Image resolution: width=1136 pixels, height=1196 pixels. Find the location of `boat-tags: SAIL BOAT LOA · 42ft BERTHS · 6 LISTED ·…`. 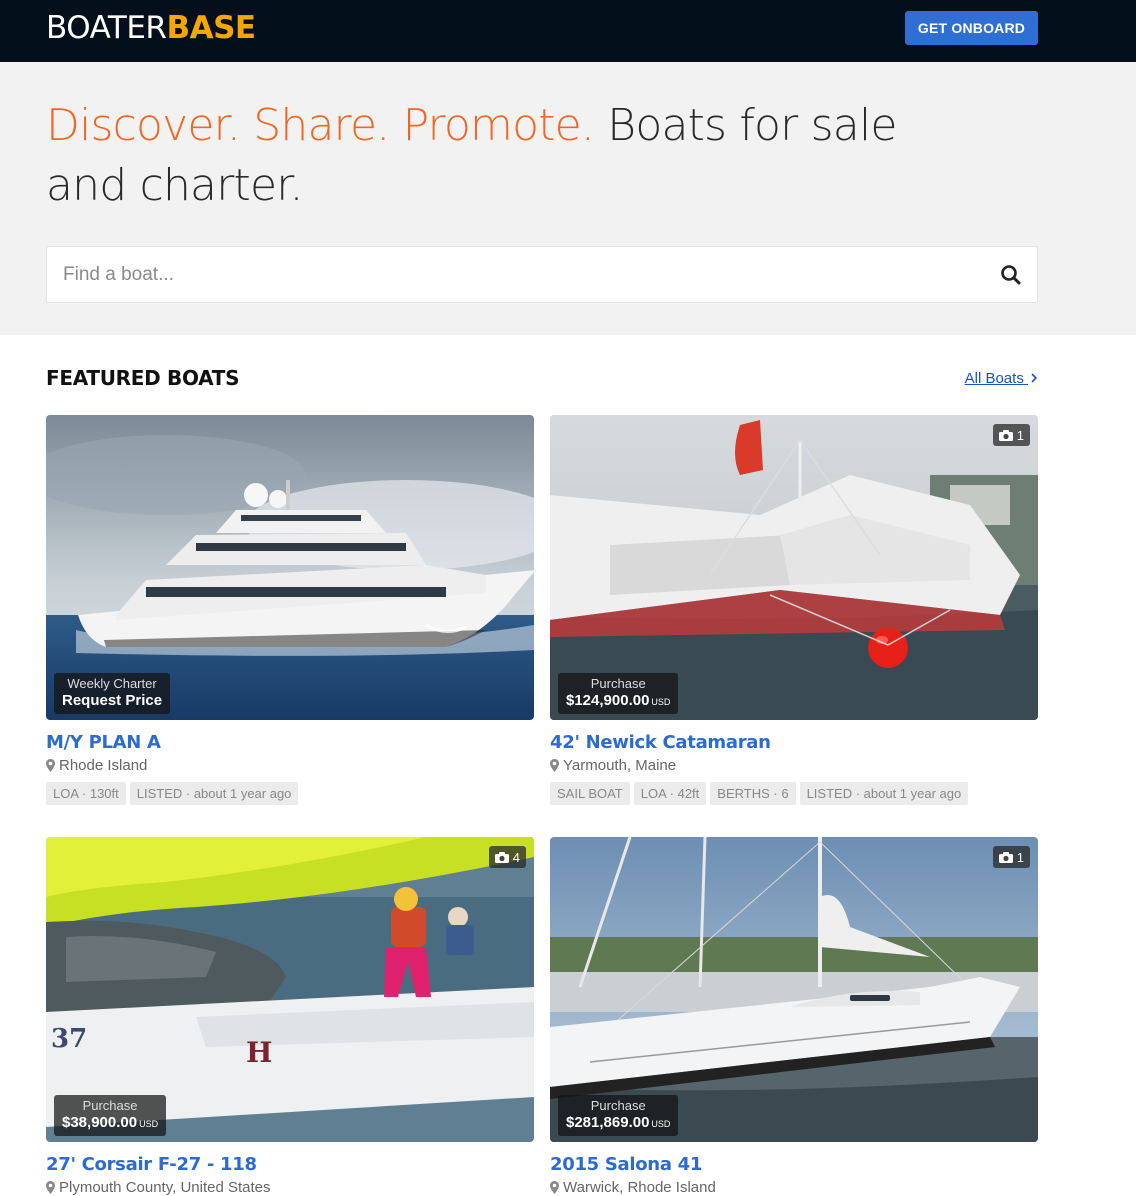

boat-tags: SAIL BOAT LOA · 42ft BERTHS · 6 LISTED ·… is located at coordinates (794, 793).